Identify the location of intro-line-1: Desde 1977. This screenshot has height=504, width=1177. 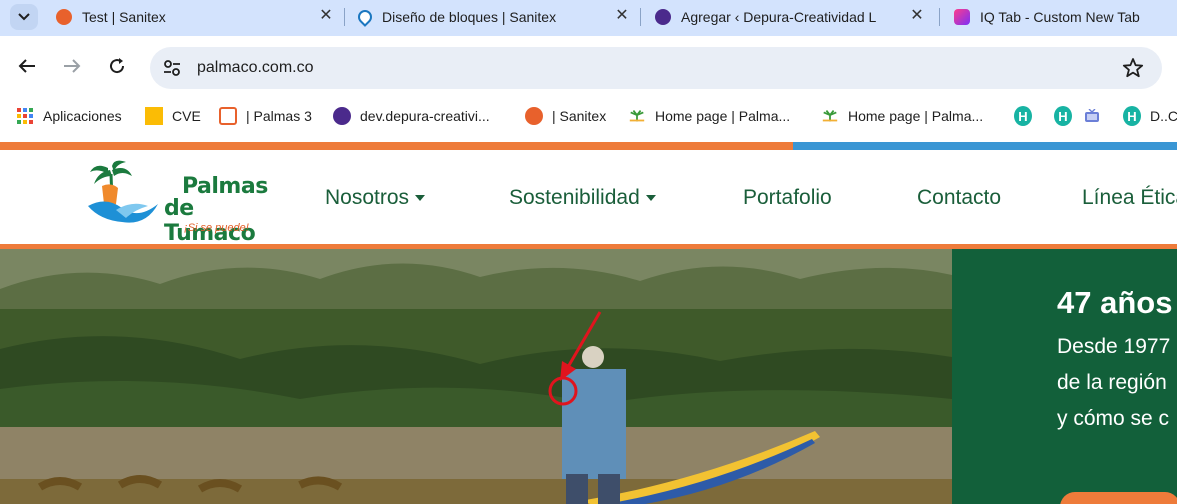
(1114, 346).